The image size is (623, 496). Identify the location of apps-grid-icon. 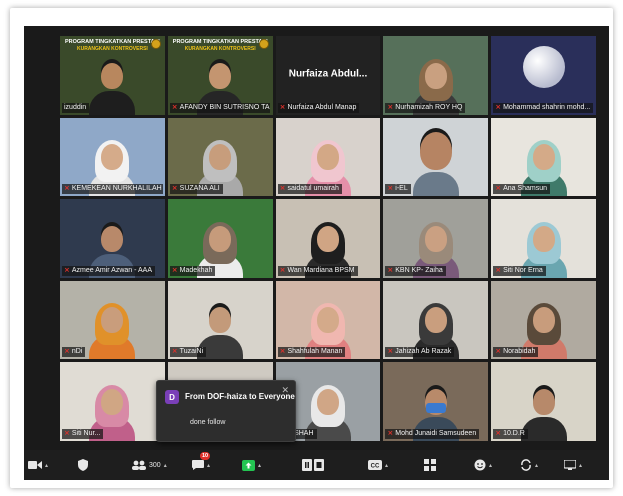
(430, 465).